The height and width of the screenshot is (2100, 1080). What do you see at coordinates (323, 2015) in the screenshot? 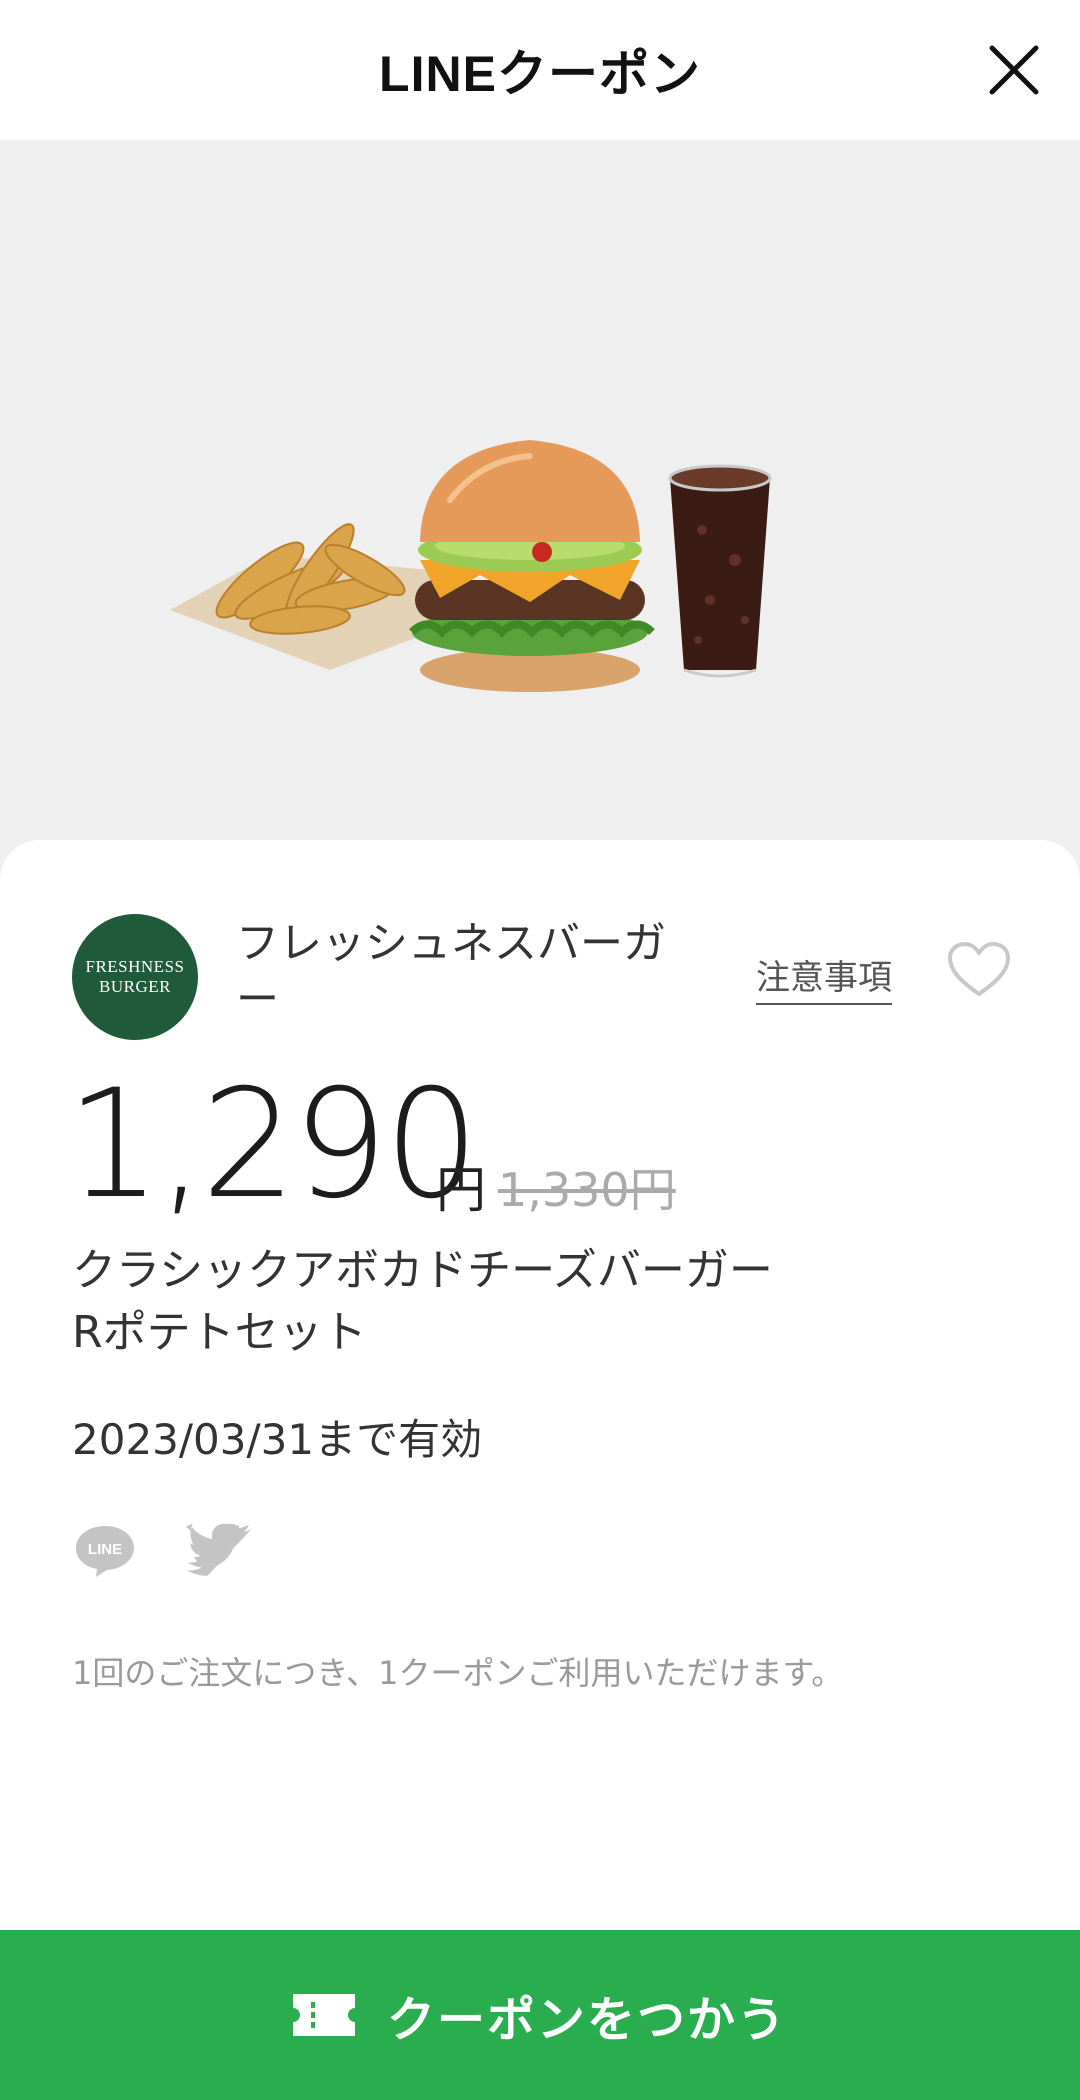
I see `ticket-icon` at bounding box center [323, 2015].